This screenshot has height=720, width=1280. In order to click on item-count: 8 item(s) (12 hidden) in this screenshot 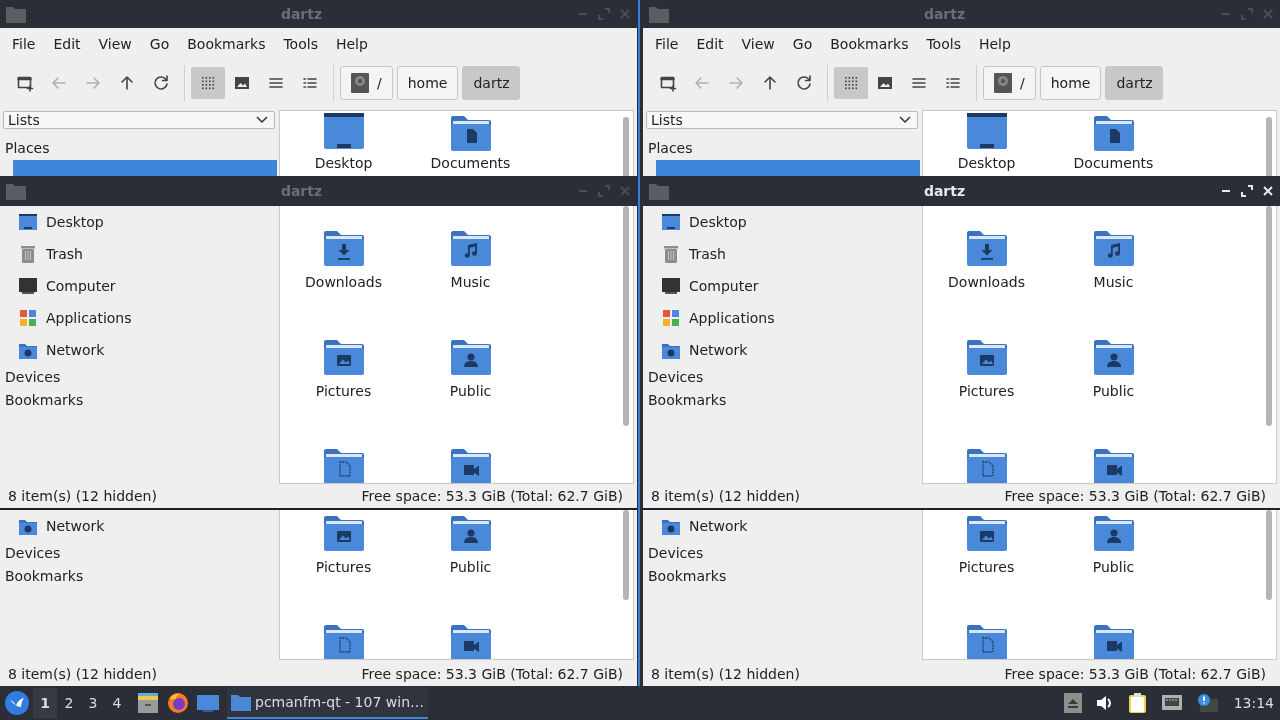, I will do `click(82, 674)`.